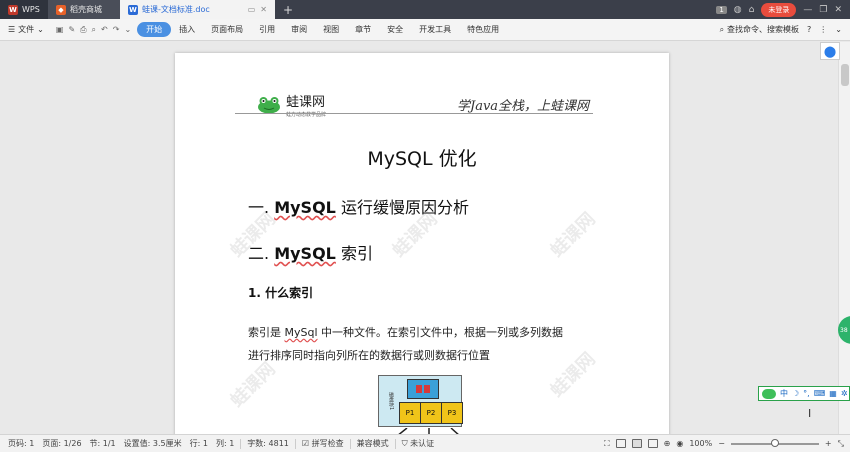 This screenshot has width=850, height=452. What do you see at coordinates (154, 29) in the screenshot?
I see `tab-home: 开始` at bounding box center [154, 29].